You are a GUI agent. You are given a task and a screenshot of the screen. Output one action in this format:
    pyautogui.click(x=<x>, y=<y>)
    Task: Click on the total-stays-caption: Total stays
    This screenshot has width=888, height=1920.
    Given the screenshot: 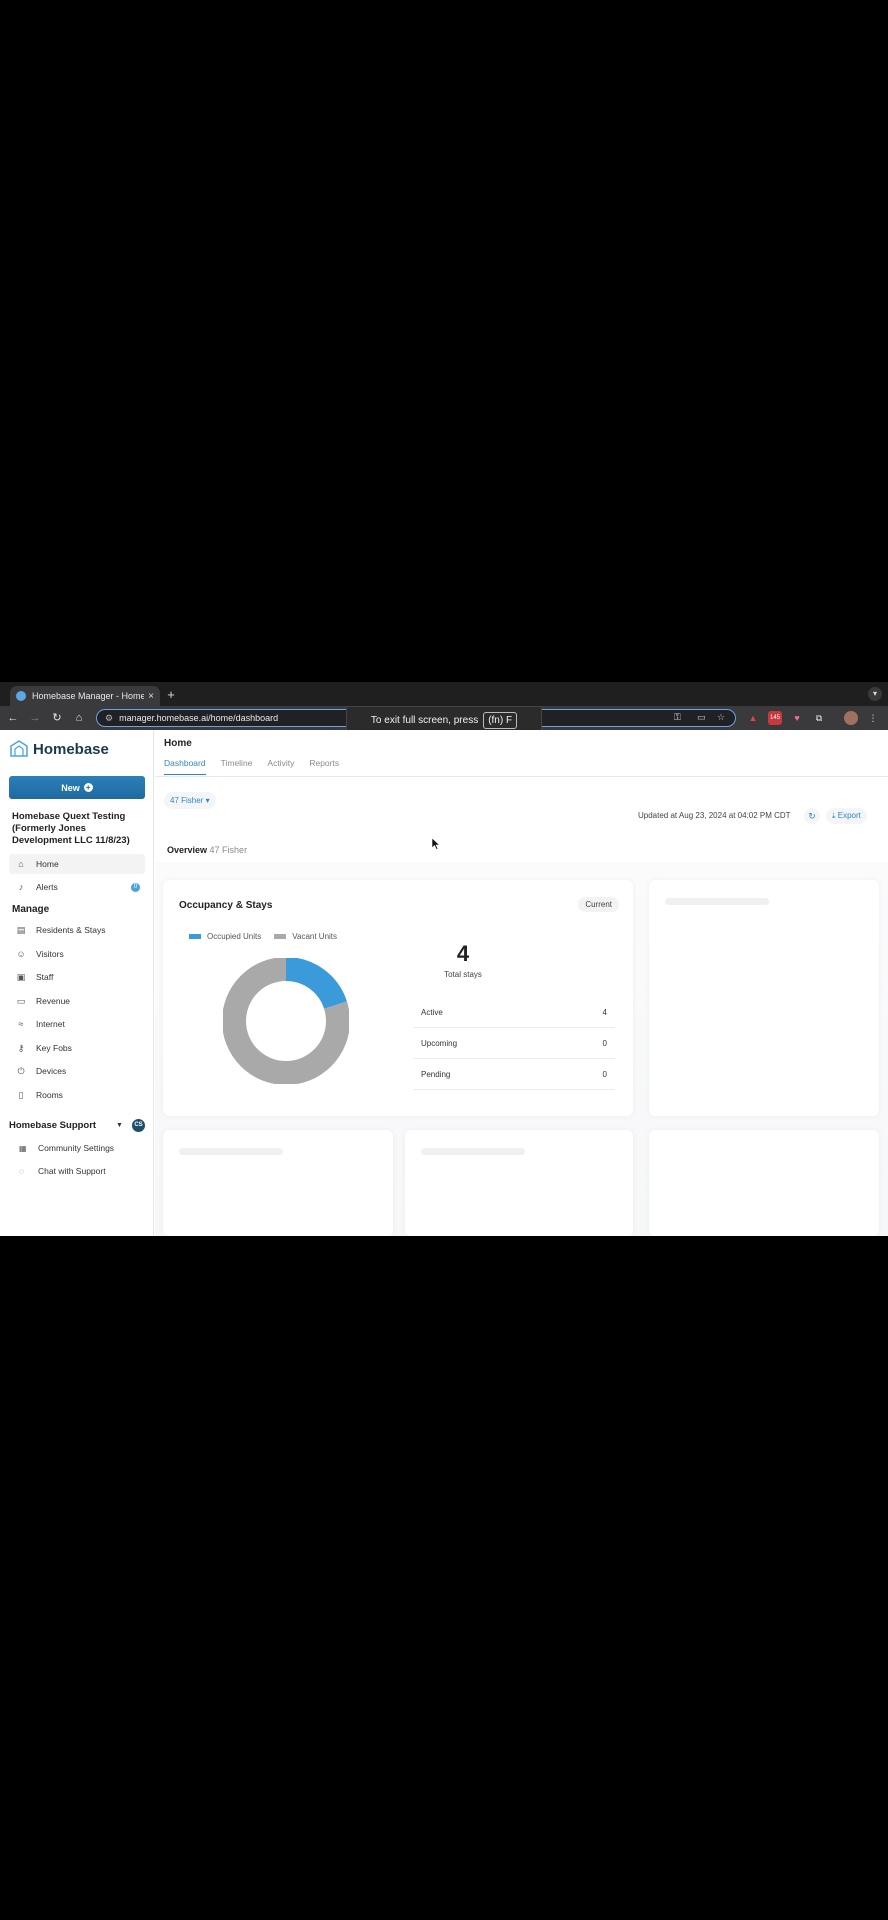 What is the action you would take?
    pyautogui.click(x=463, y=974)
    